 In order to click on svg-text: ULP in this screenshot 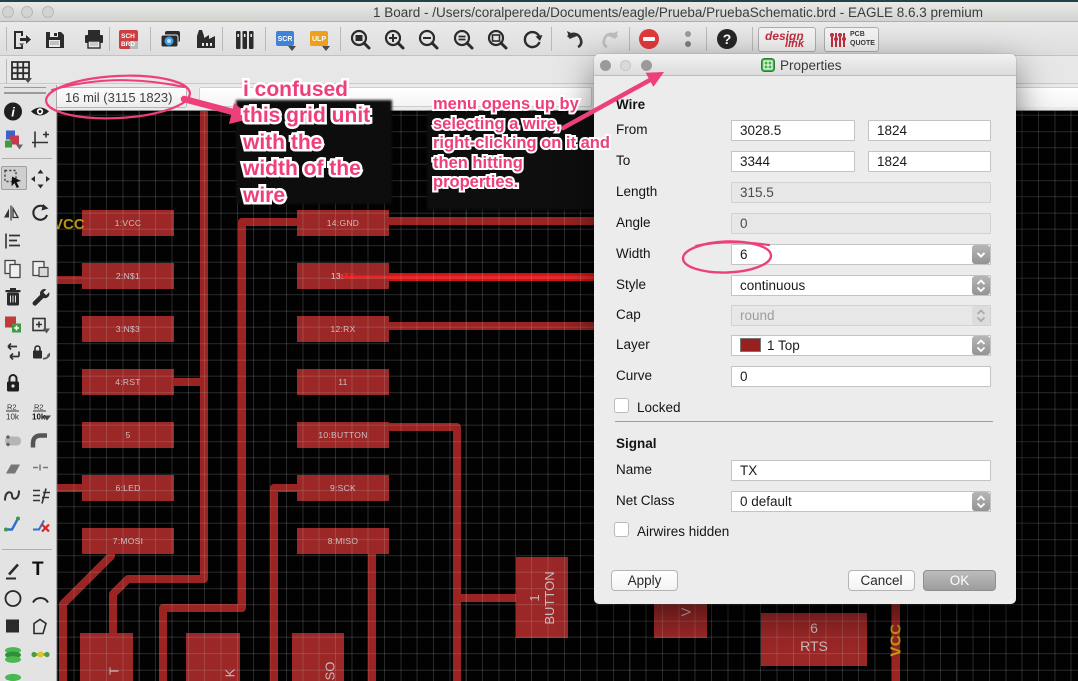, I will do `click(319, 39)`.